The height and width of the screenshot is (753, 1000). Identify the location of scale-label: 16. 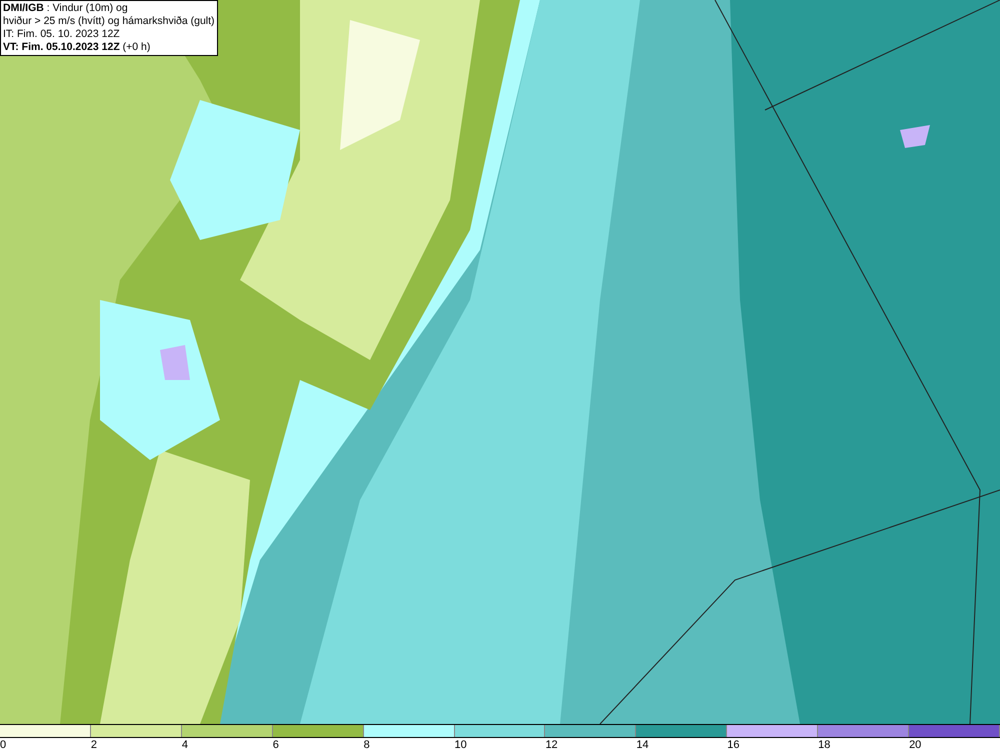
(733, 745).